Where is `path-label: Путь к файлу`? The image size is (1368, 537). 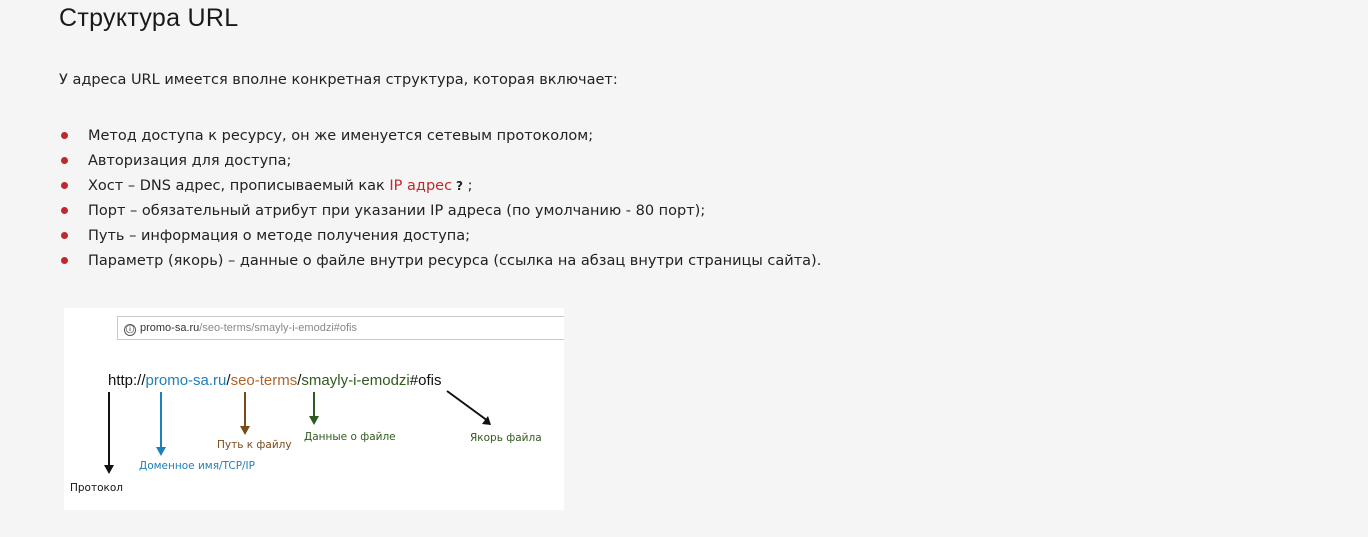 path-label: Путь к файлу is located at coordinates (254, 445).